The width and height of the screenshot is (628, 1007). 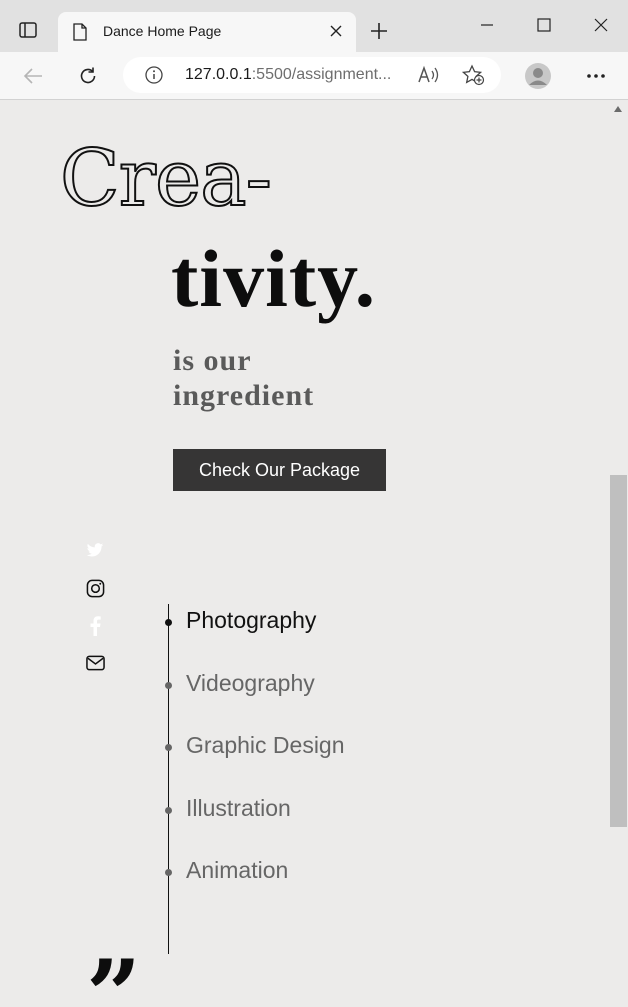 I want to click on hero-tagline: is our ingredient, so click(x=243, y=378).